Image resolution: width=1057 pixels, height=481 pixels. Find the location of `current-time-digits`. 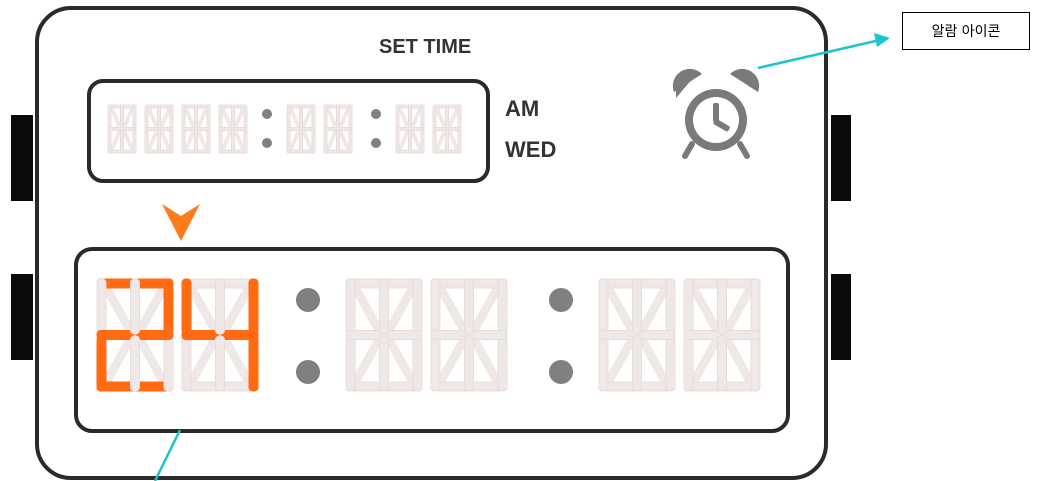

current-time-digits is located at coordinates (284, 129).